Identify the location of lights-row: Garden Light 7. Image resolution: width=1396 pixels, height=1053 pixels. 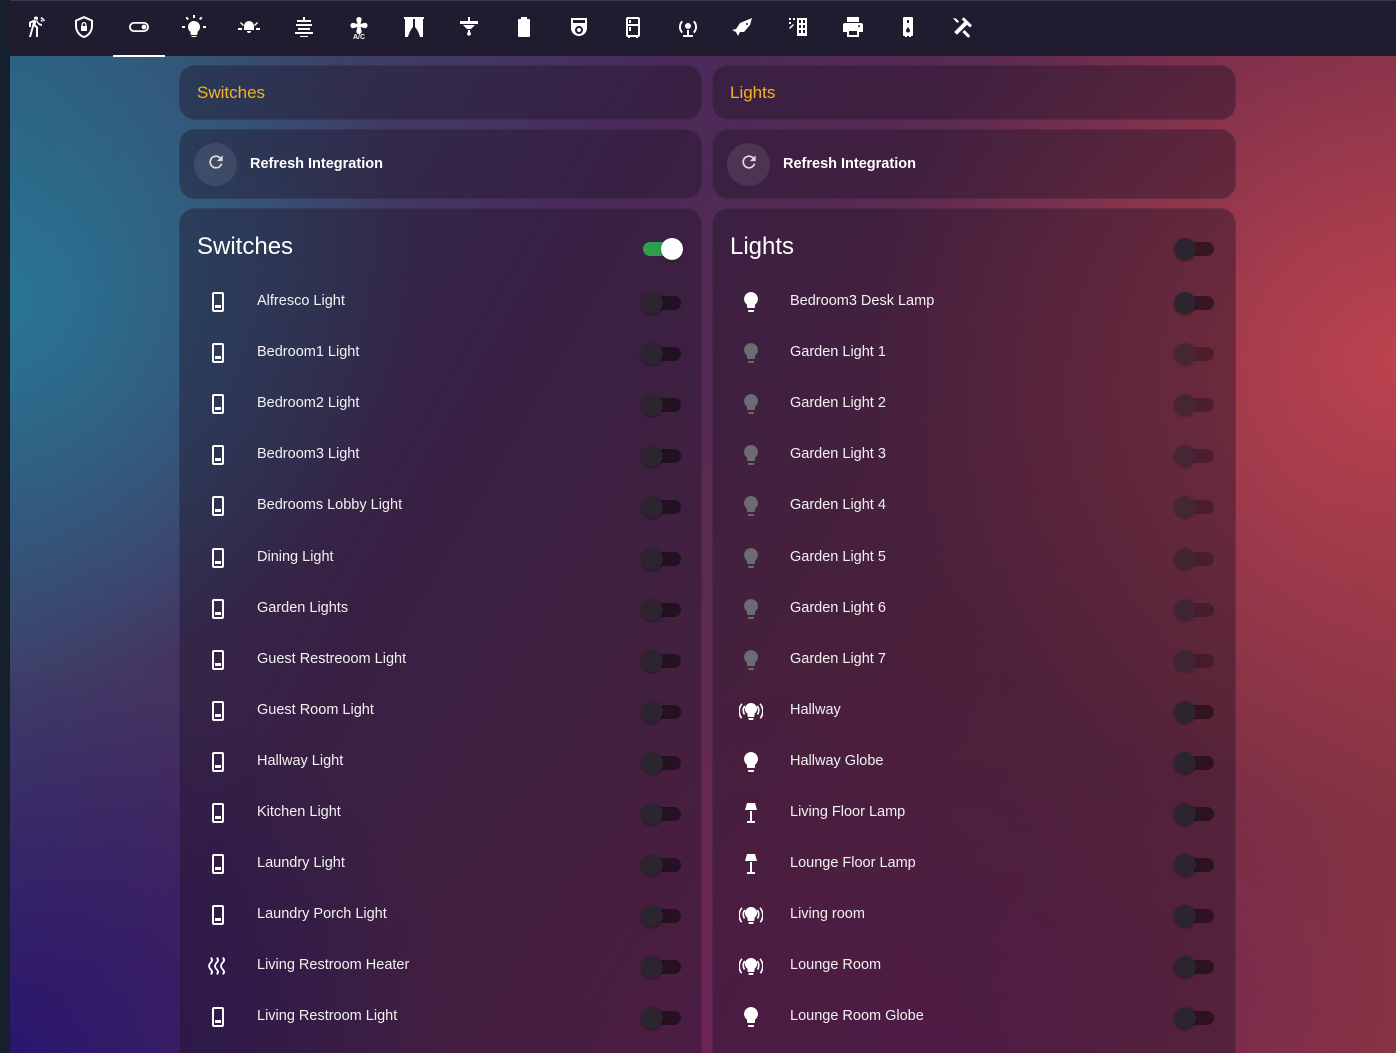
(974, 661).